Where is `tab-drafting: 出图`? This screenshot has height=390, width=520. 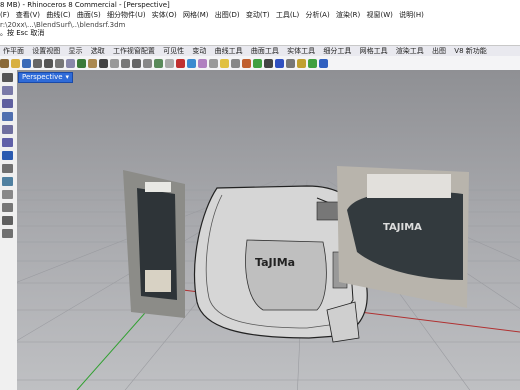
tab-drafting: 出图 is located at coordinates (439, 51).